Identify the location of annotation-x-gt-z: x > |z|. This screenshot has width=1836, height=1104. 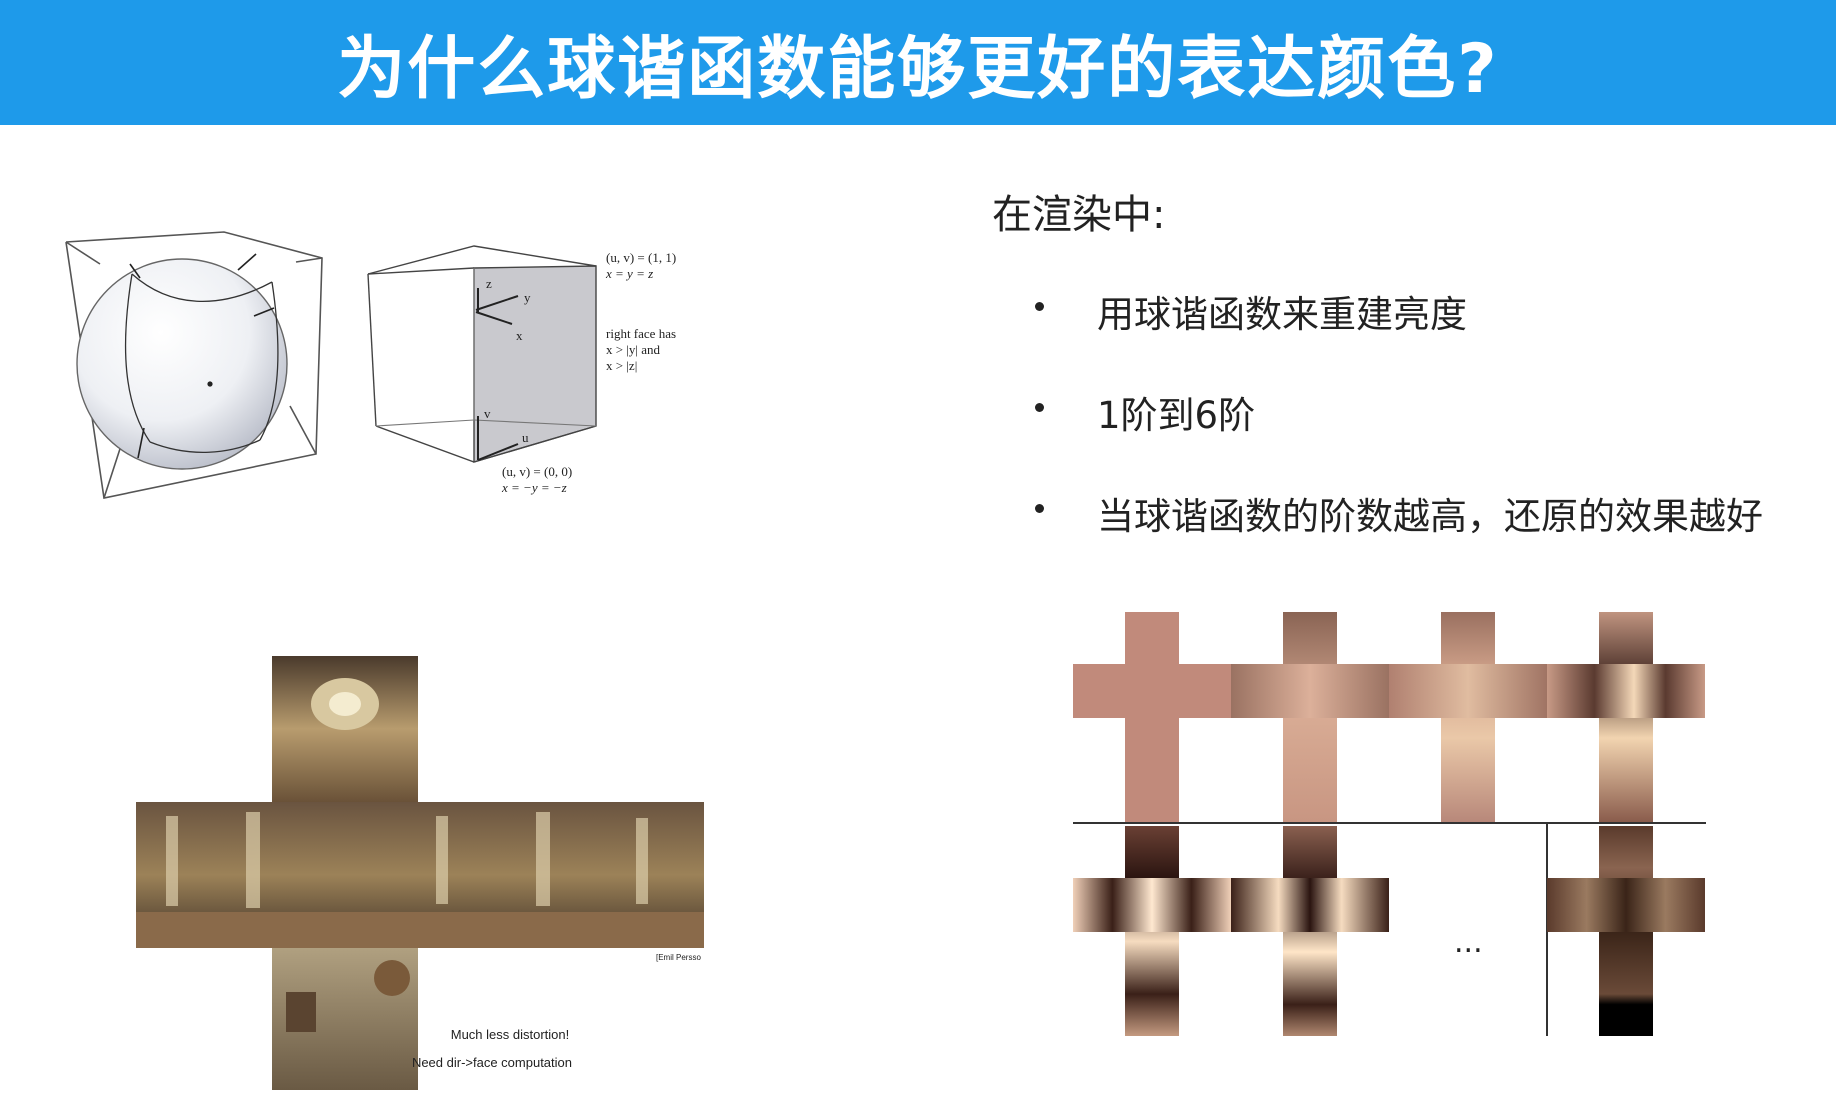
(621, 365).